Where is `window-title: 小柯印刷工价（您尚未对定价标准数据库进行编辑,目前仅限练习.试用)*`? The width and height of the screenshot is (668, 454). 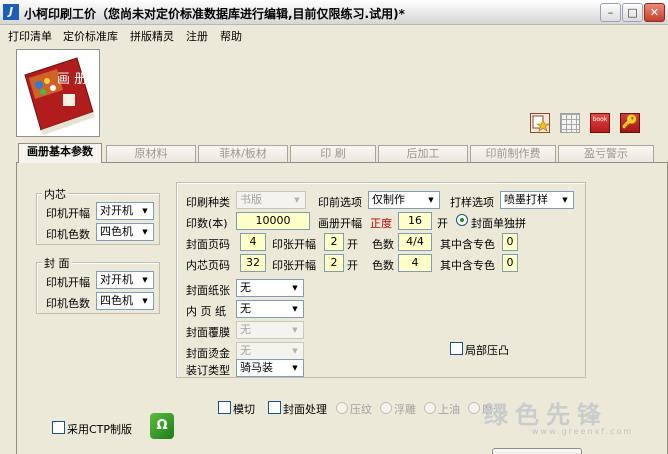
window-title: 小柯印刷工价（您尚未对定价标准数据库进行编辑,目前仅限练习.试用)* is located at coordinates (214, 14).